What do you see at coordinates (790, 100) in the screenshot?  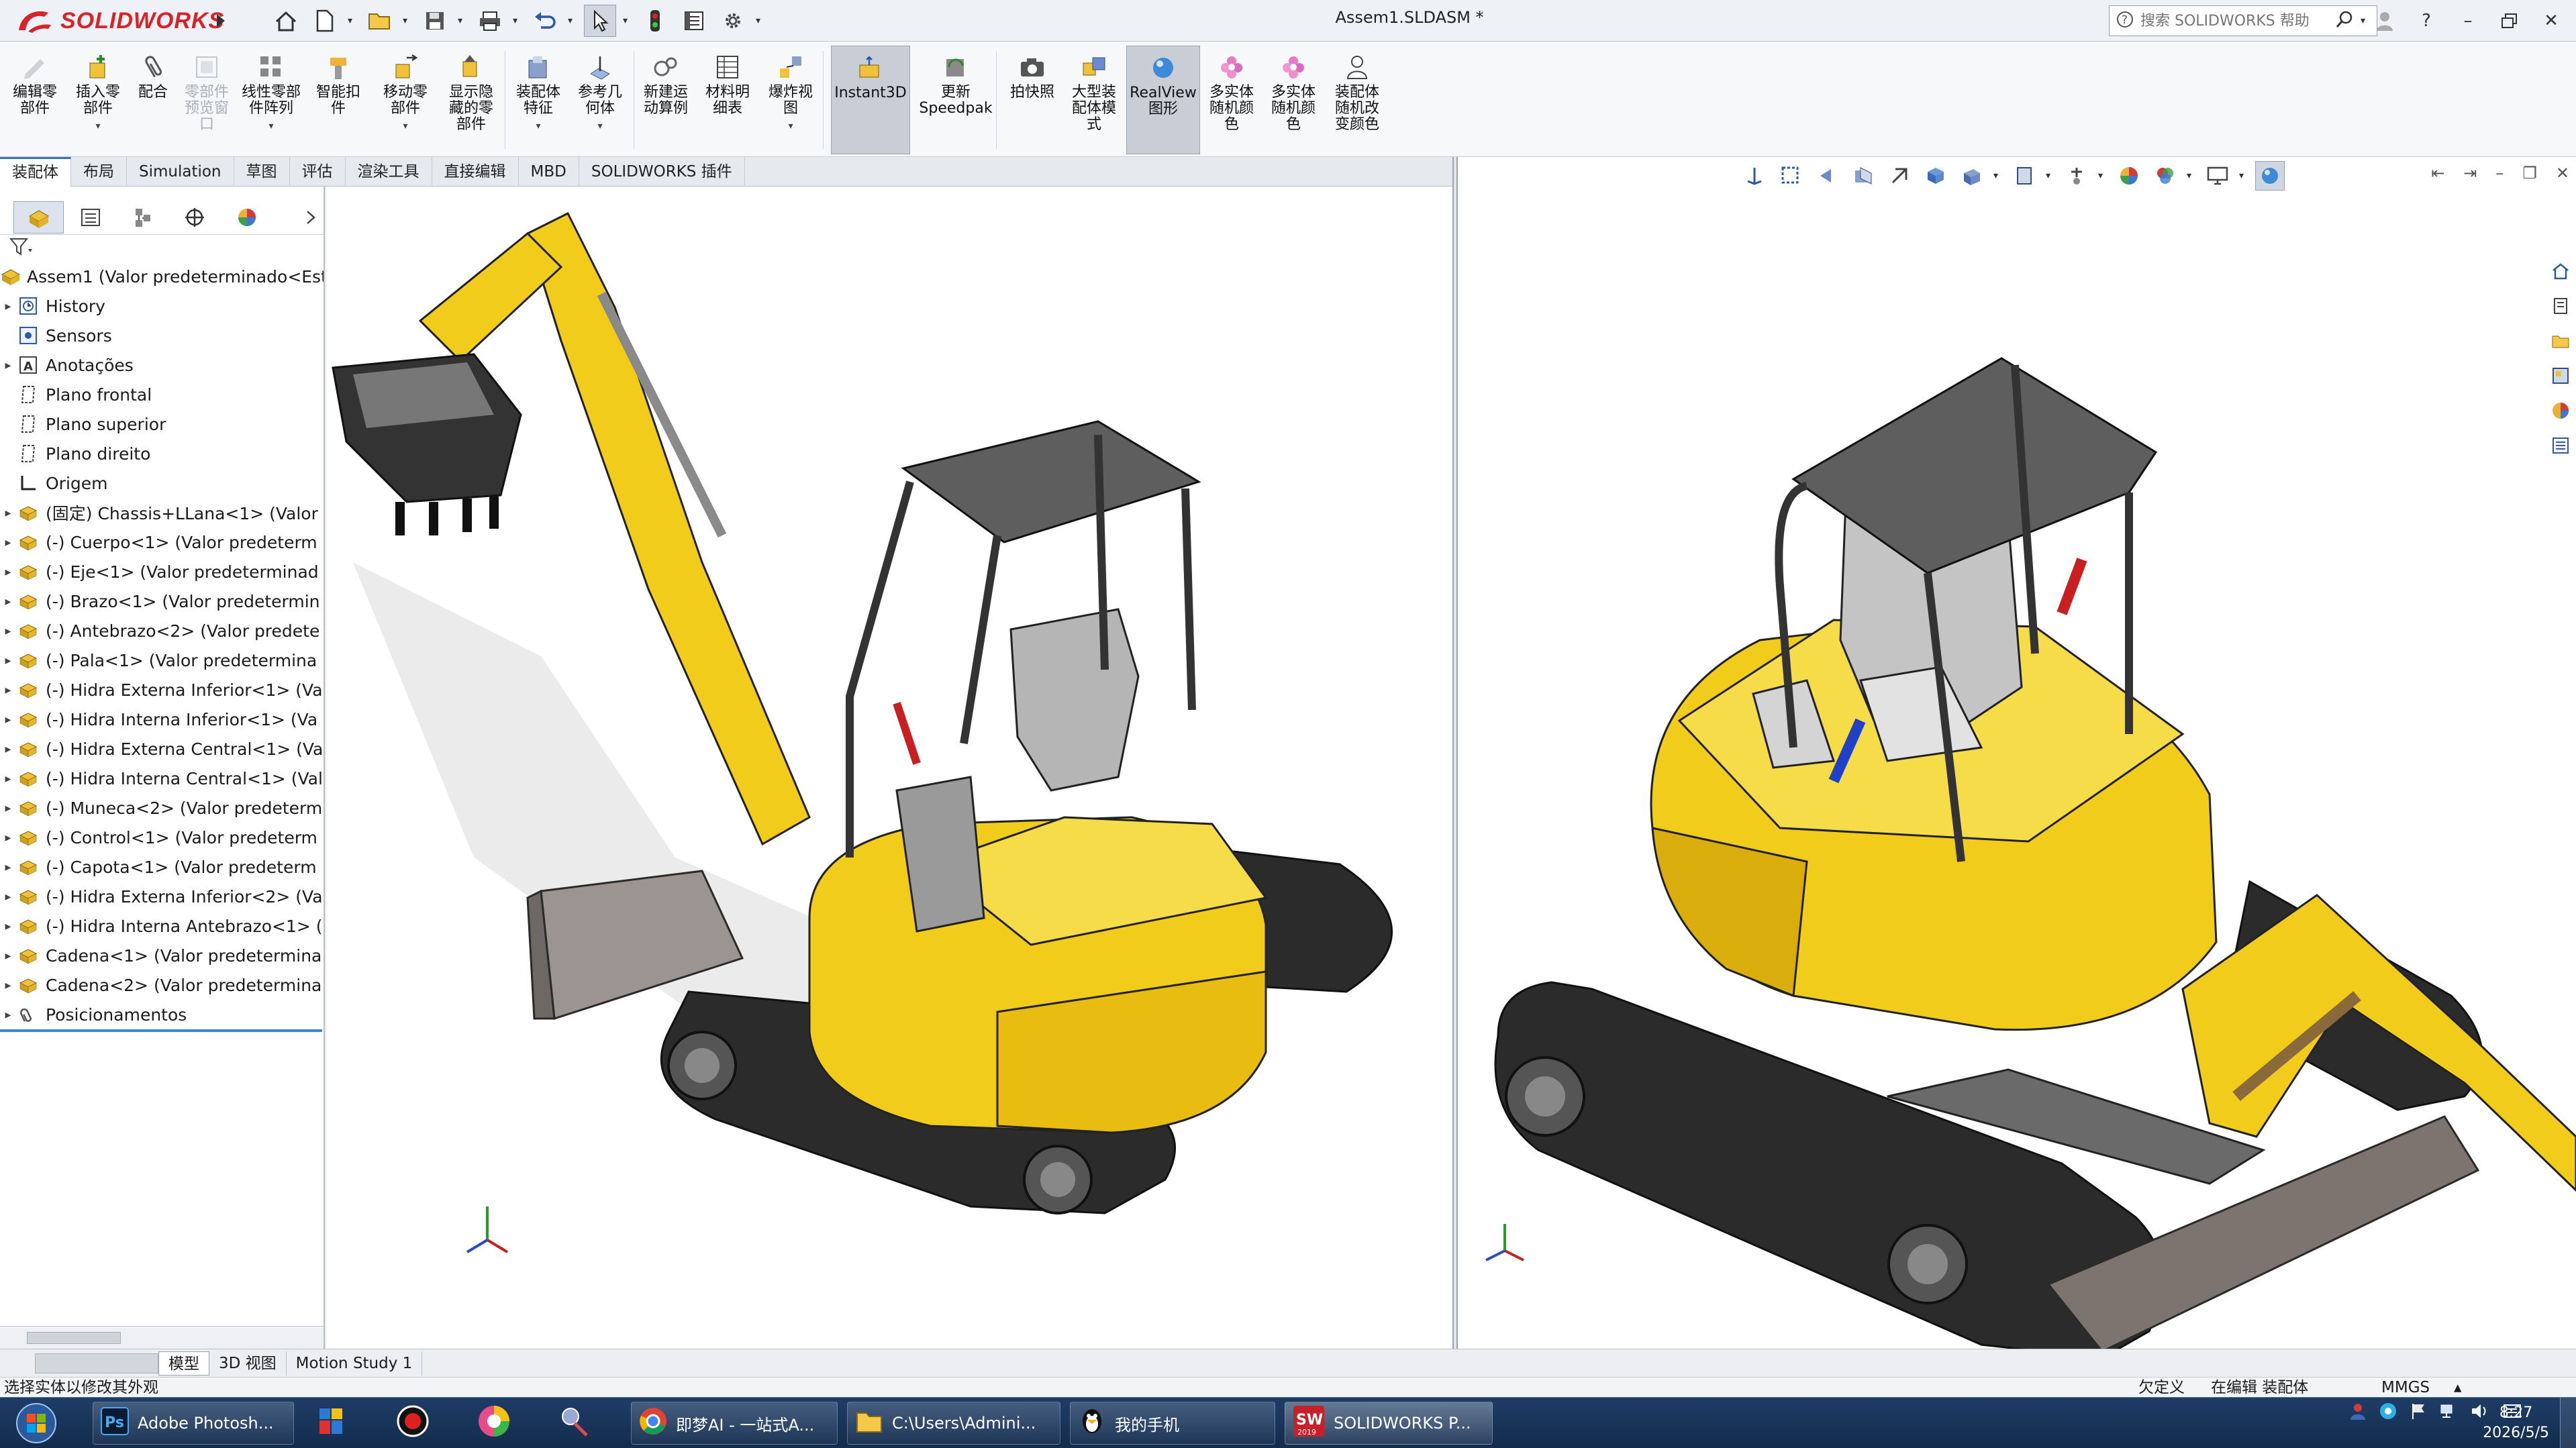 I see `cmd-exploded-view: 爆炸视 图 ▾` at bounding box center [790, 100].